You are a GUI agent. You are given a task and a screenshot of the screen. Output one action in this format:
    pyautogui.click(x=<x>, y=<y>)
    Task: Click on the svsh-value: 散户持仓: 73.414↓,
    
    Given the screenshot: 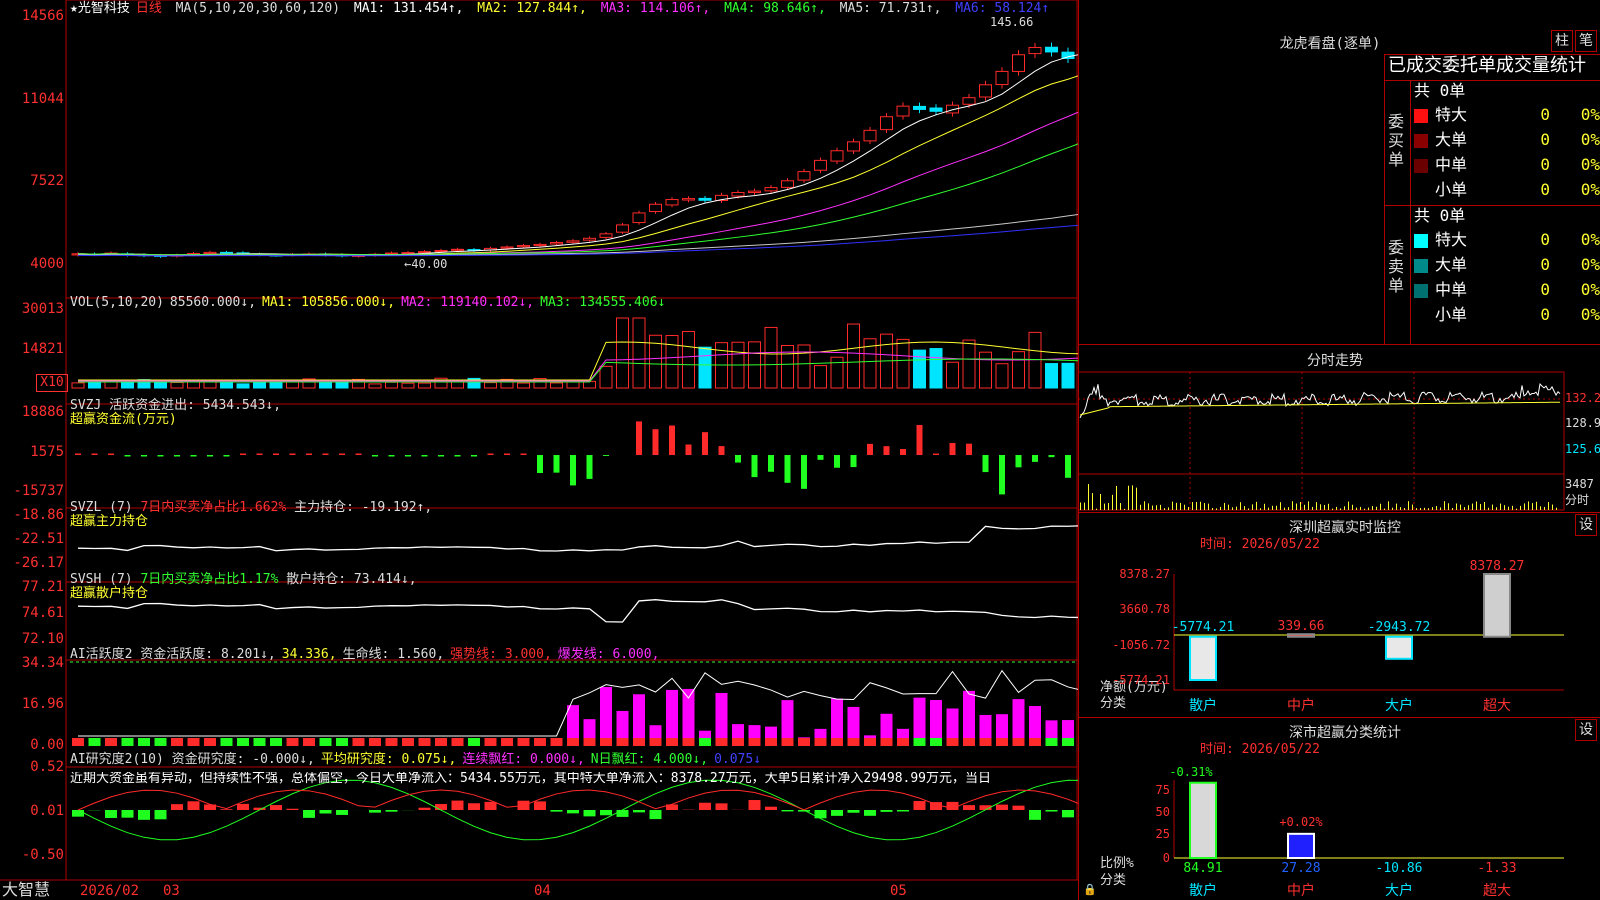 What is the action you would take?
    pyautogui.click(x=347, y=579)
    